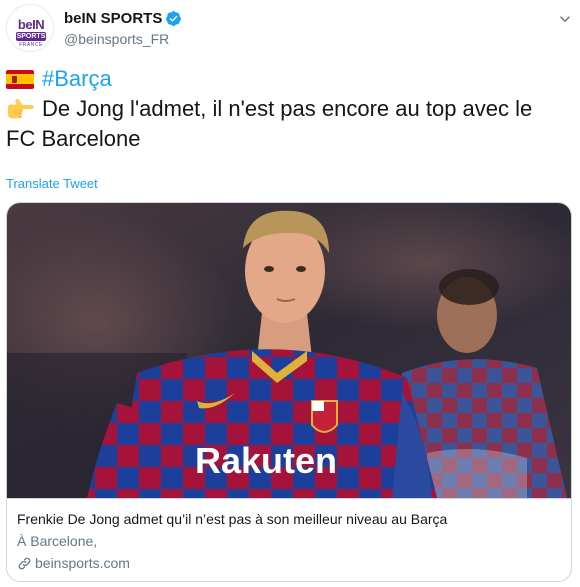 The width and height of the screenshot is (580, 587). What do you see at coordinates (289, 563) in the screenshot?
I see `card-domain-row: beinsports.com` at bounding box center [289, 563].